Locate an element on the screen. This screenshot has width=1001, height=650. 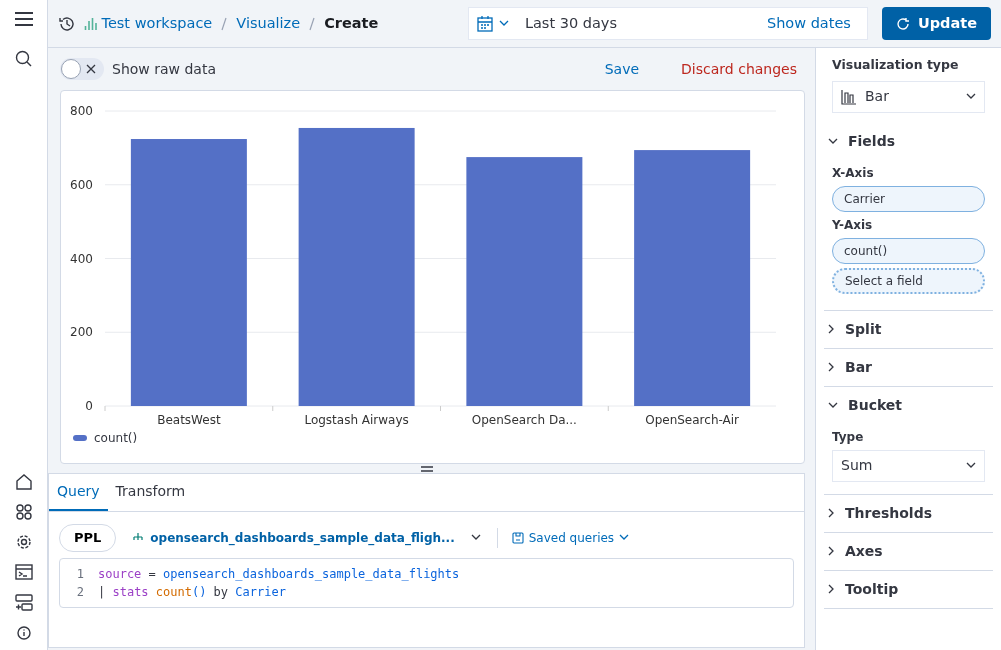
visualization-type-select: Bar is located at coordinates (908, 96).